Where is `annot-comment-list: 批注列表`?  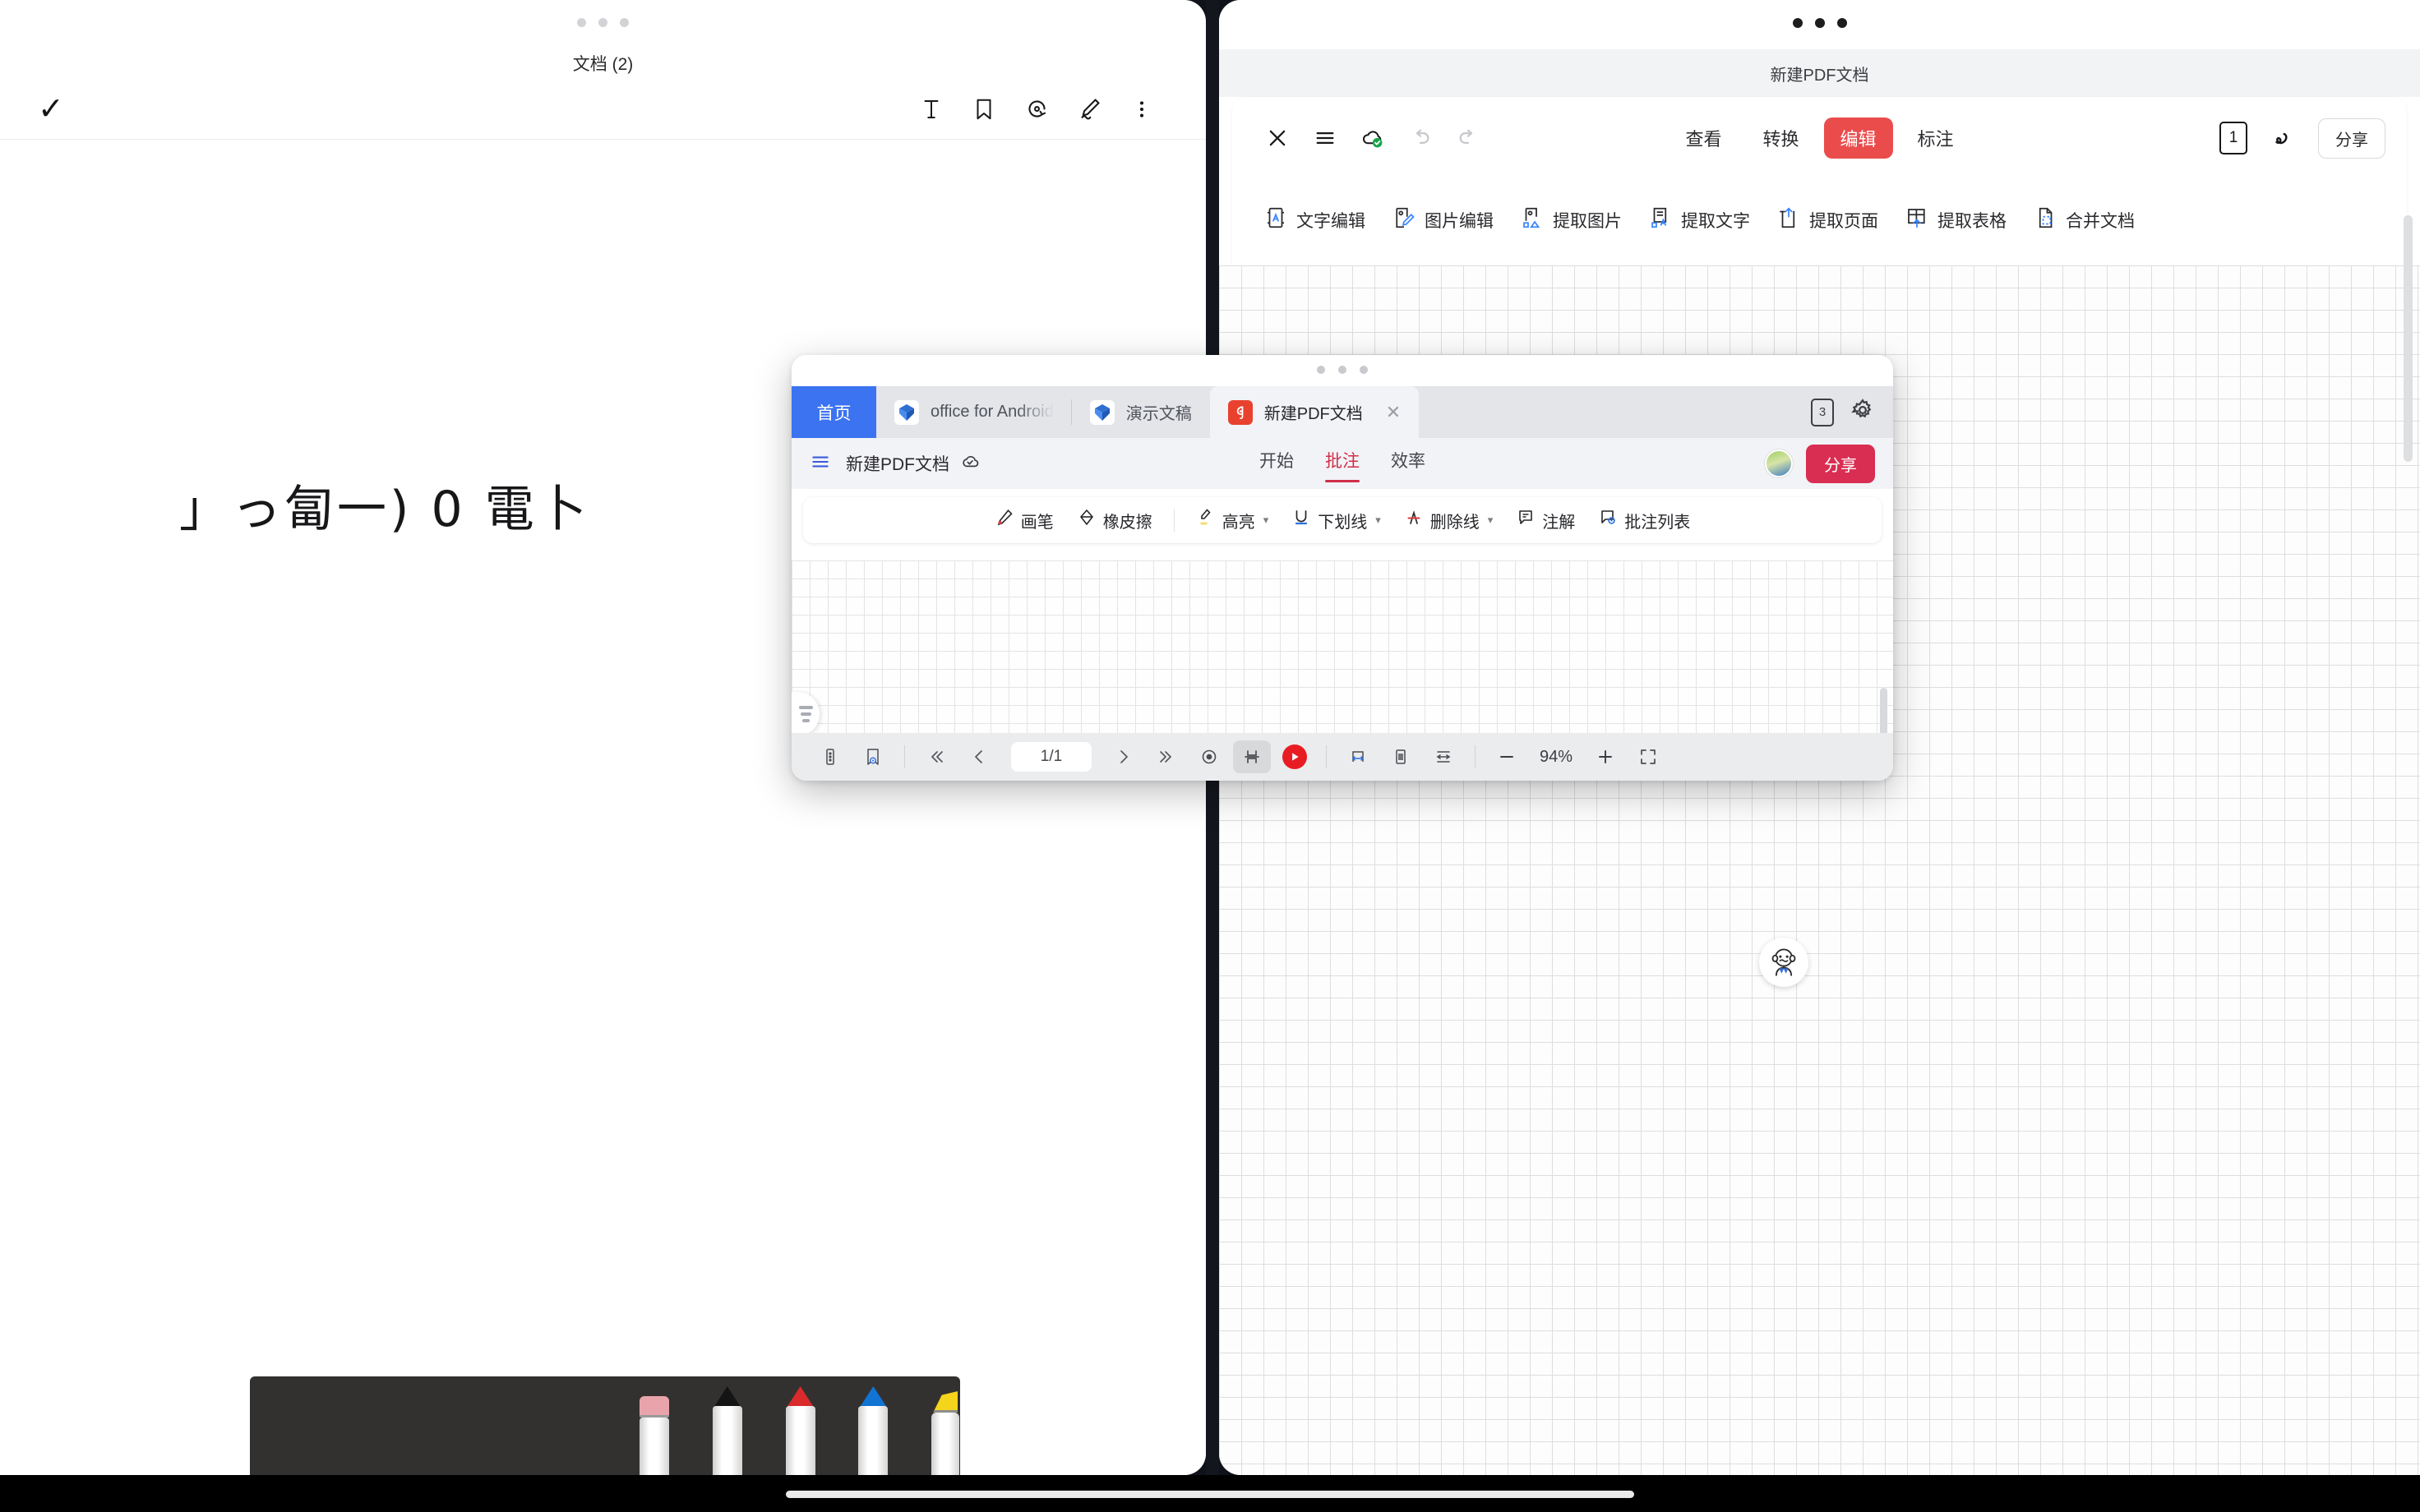 annot-comment-list: 批注列表 is located at coordinates (1644, 520).